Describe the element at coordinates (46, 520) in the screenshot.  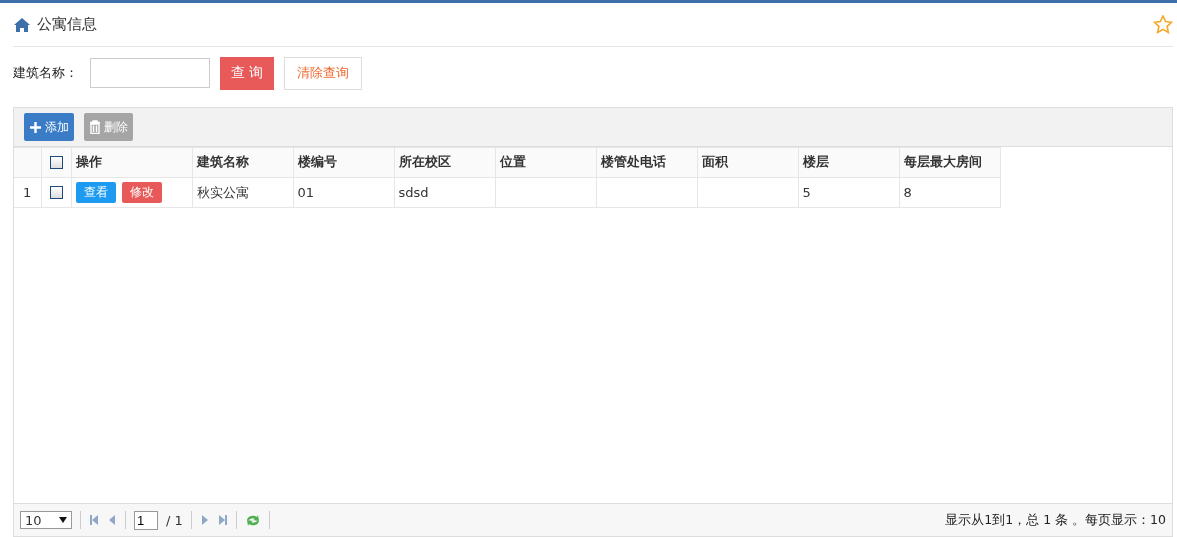
I see `page-size-select: 10` at that location.